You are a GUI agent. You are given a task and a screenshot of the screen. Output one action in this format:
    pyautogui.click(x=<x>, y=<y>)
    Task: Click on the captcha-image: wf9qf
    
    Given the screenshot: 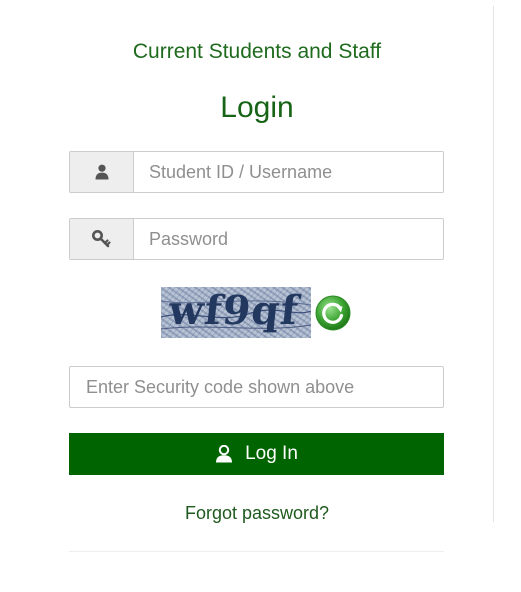 What is the action you would take?
    pyautogui.click(x=236, y=312)
    